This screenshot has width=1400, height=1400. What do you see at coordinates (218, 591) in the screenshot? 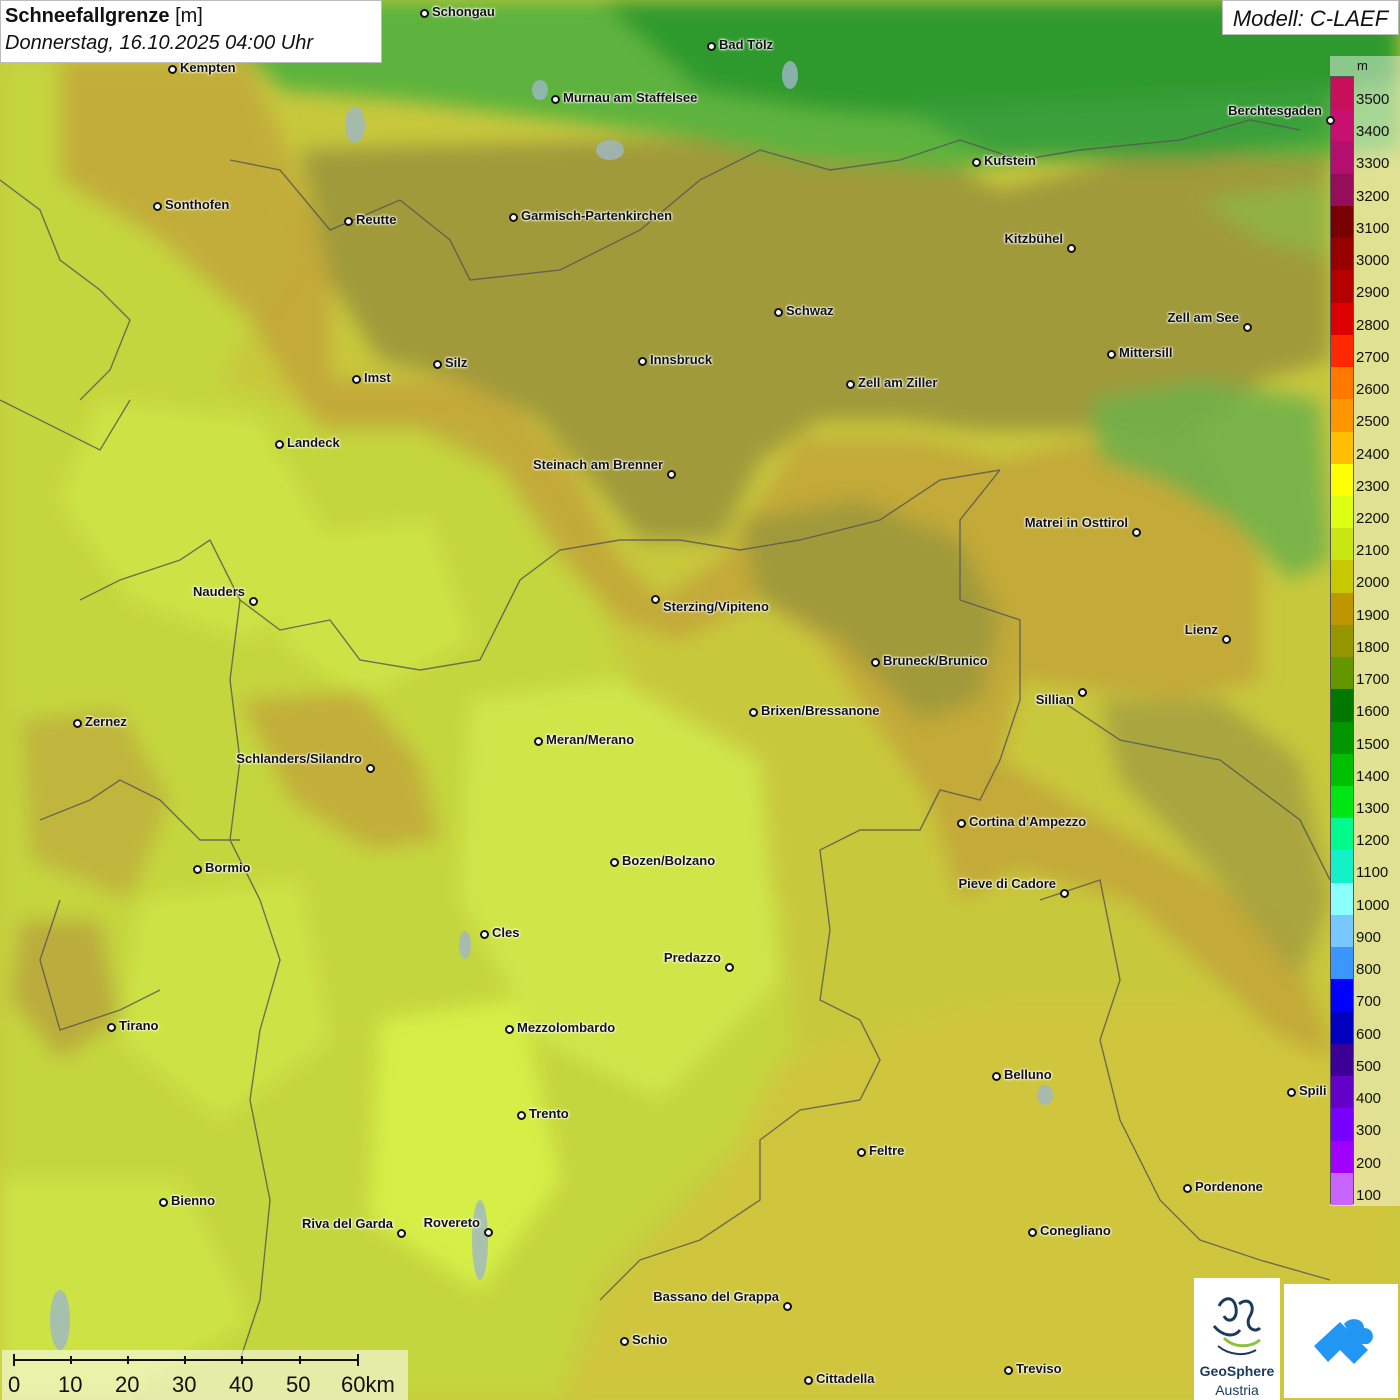
I see `city-label: Nauders` at bounding box center [218, 591].